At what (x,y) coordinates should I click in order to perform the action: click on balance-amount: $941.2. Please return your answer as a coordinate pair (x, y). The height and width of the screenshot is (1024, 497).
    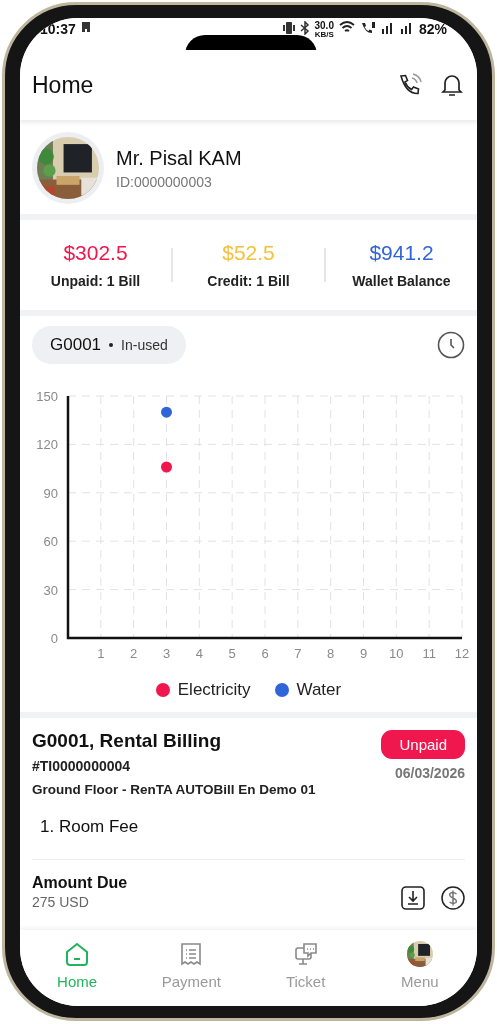
    Looking at the image, I should click on (401, 253).